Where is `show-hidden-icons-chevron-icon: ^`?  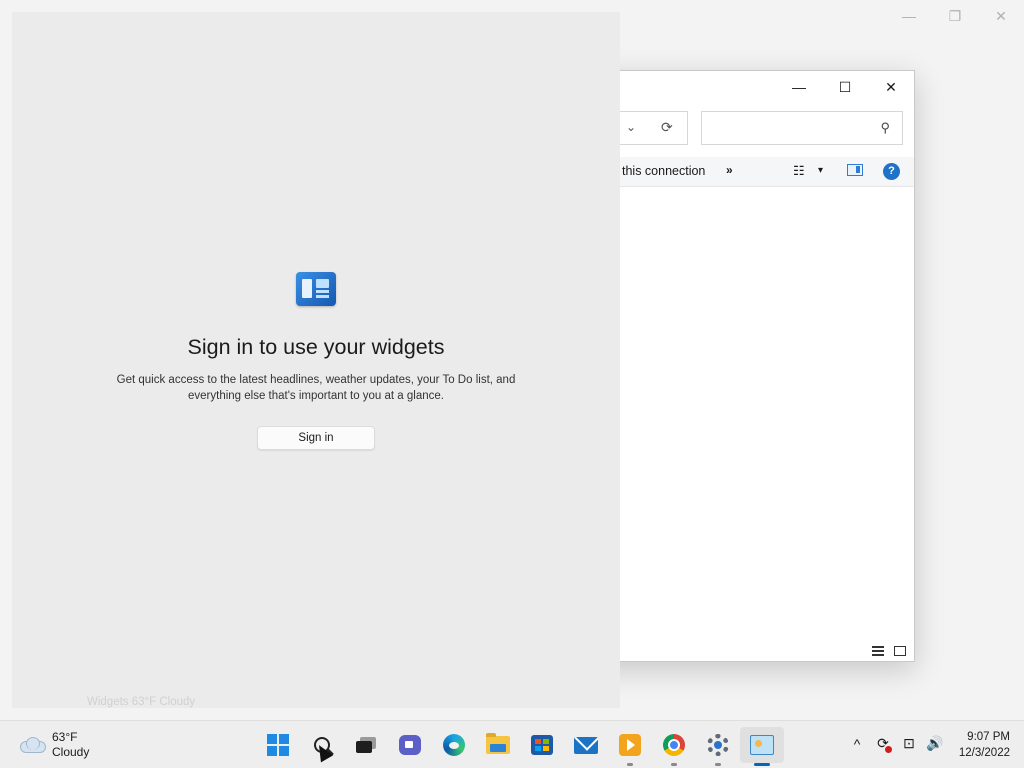 show-hidden-icons-chevron-icon: ^ is located at coordinates (857, 744).